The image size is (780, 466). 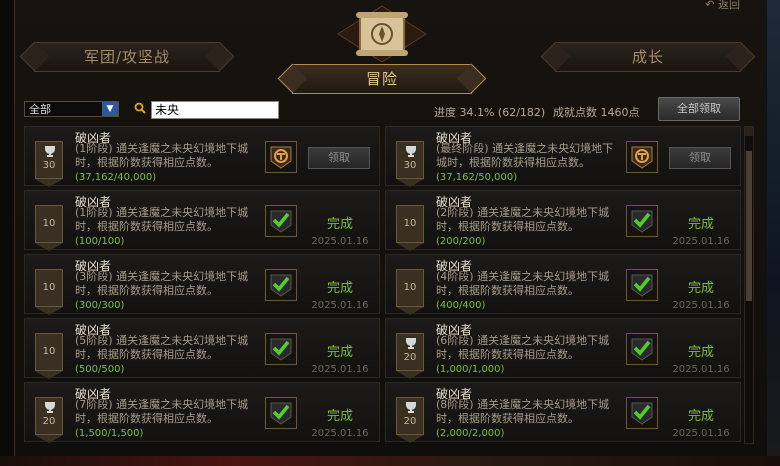 What do you see at coordinates (94, 276) in the screenshot?
I see `achievement-stage: (3阶段)` at bounding box center [94, 276].